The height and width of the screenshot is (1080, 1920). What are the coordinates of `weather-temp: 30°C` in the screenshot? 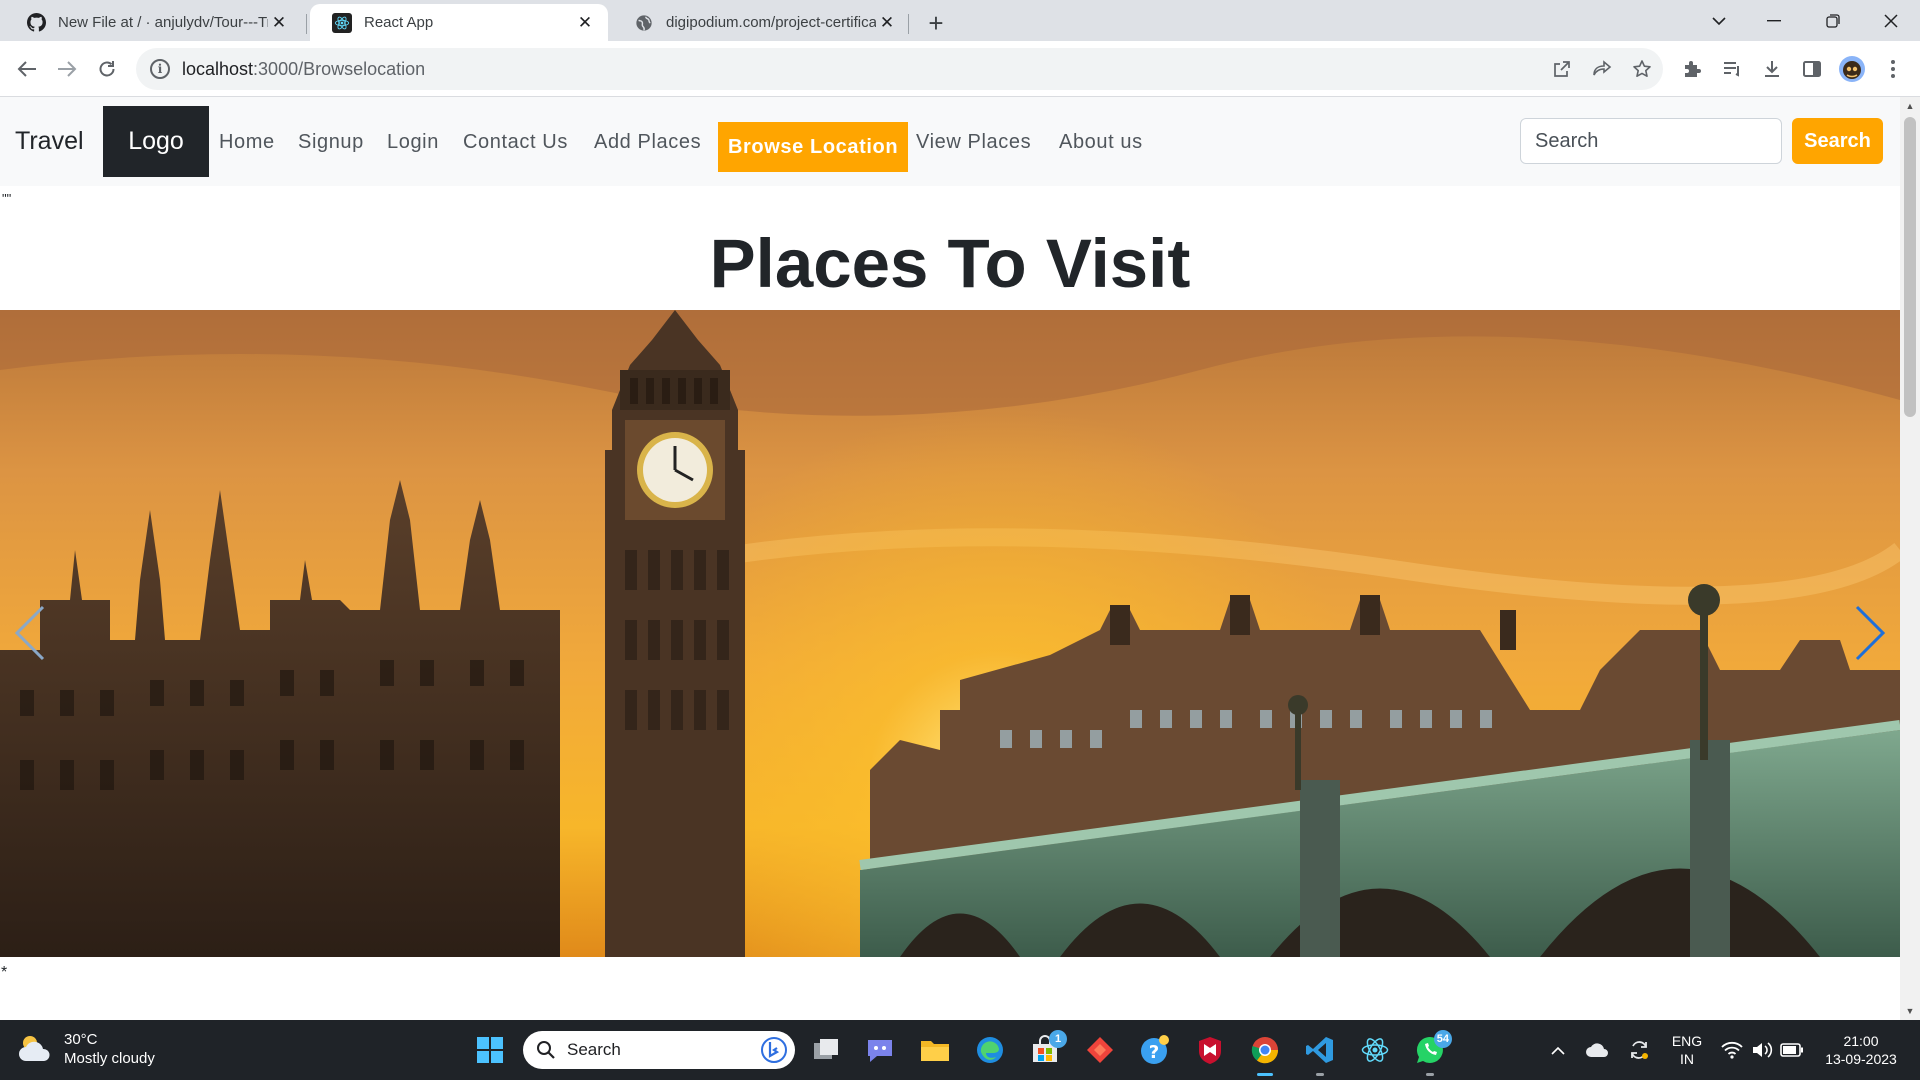 It's located at (81, 1039).